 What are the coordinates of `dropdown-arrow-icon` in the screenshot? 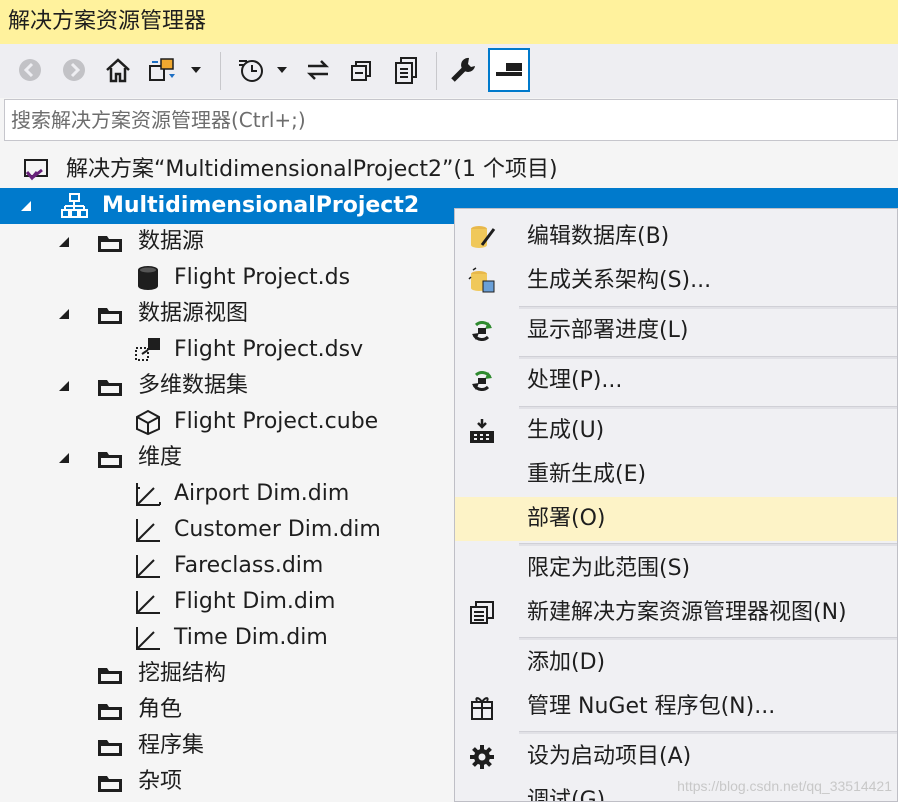 It's located at (196, 70).